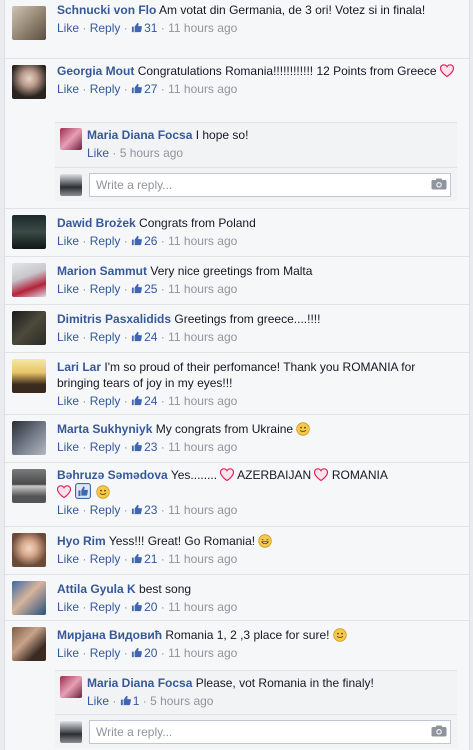 The width and height of the screenshot is (473, 750). What do you see at coordinates (231, 271) in the screenshot?
I see `comment-text: Very nice greetings from Malta` at bounding box center [231, 271].